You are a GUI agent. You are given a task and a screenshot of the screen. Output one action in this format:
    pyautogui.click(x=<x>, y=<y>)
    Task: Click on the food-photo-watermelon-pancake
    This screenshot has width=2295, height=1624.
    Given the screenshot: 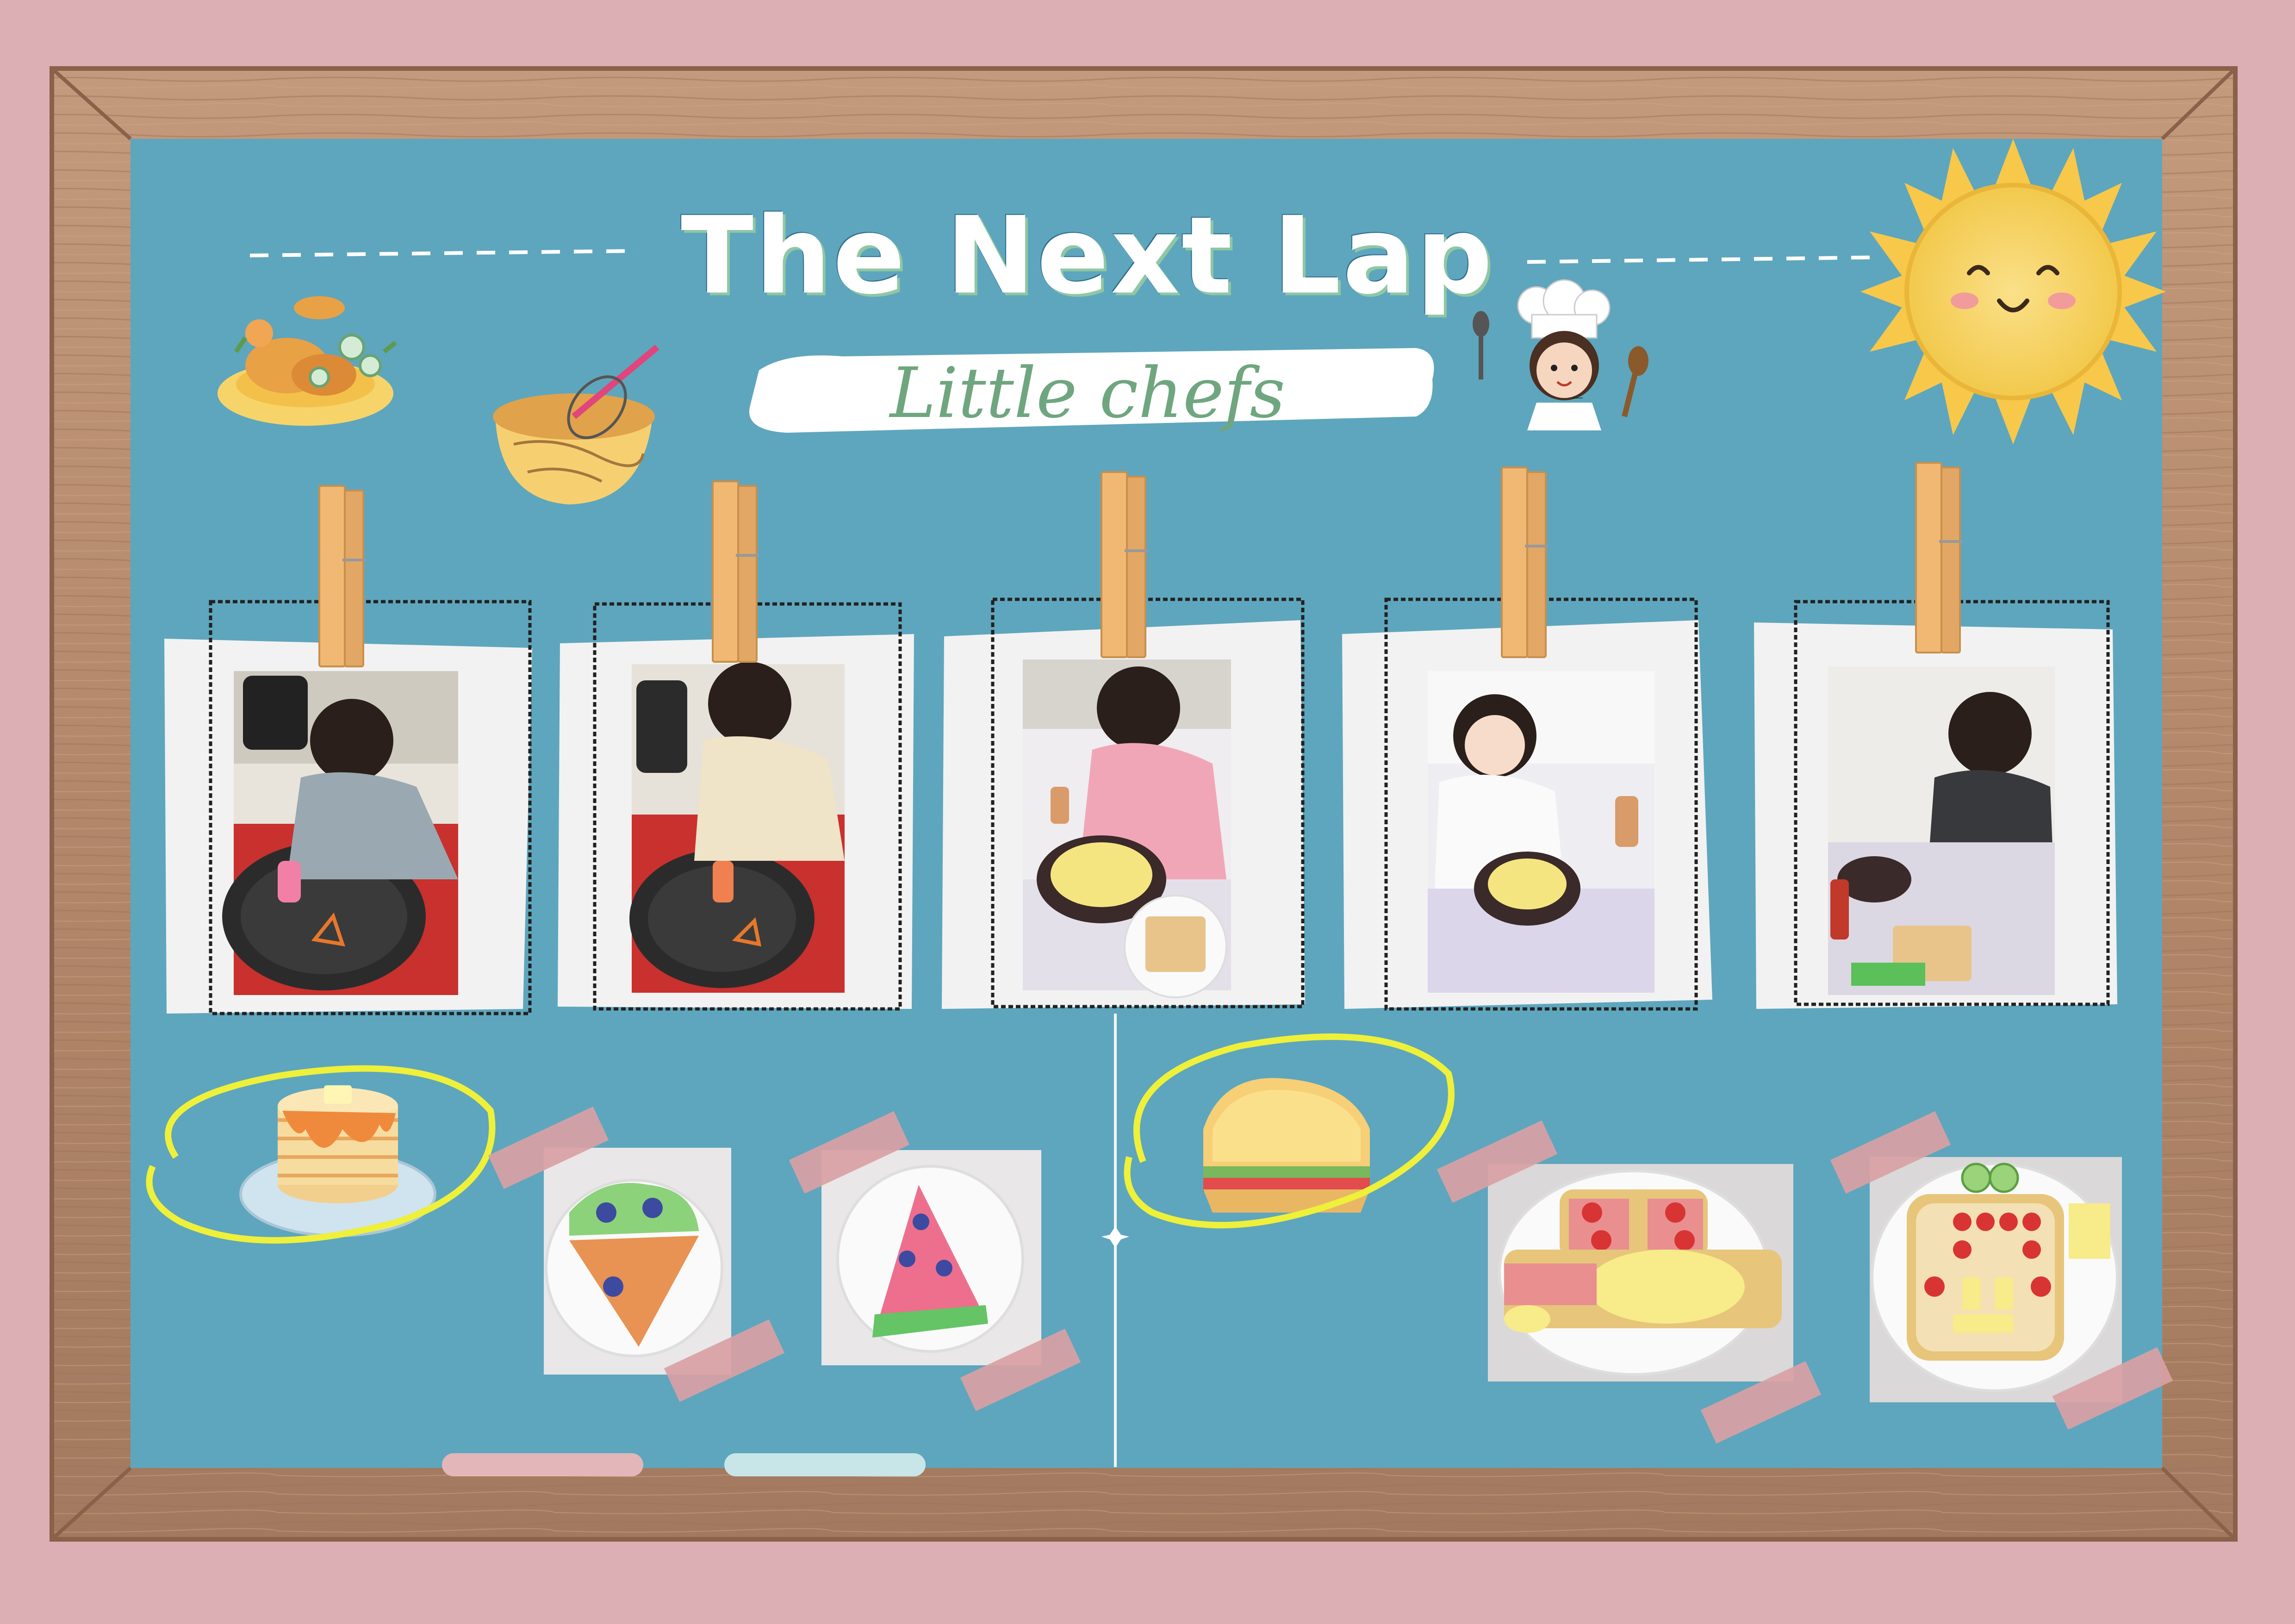 What is the action you would take?
    pyautogui.click(x=931, y=1257)
    